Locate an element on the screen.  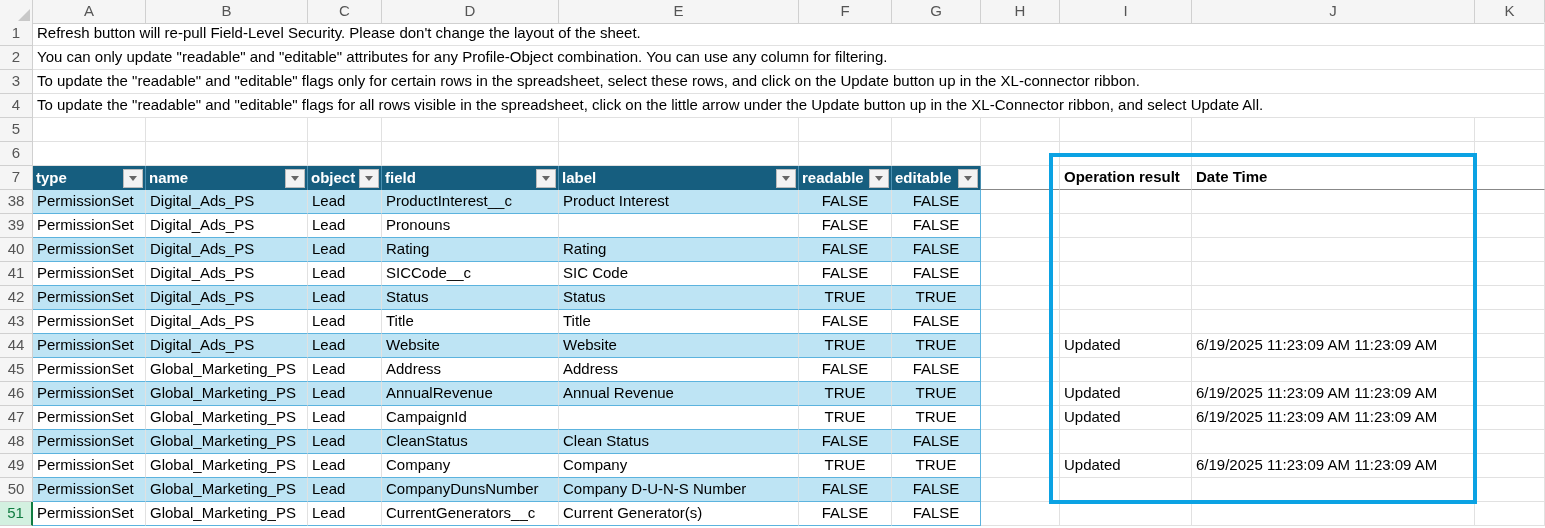
row-number: 5 is located at coordinates (16, 130).